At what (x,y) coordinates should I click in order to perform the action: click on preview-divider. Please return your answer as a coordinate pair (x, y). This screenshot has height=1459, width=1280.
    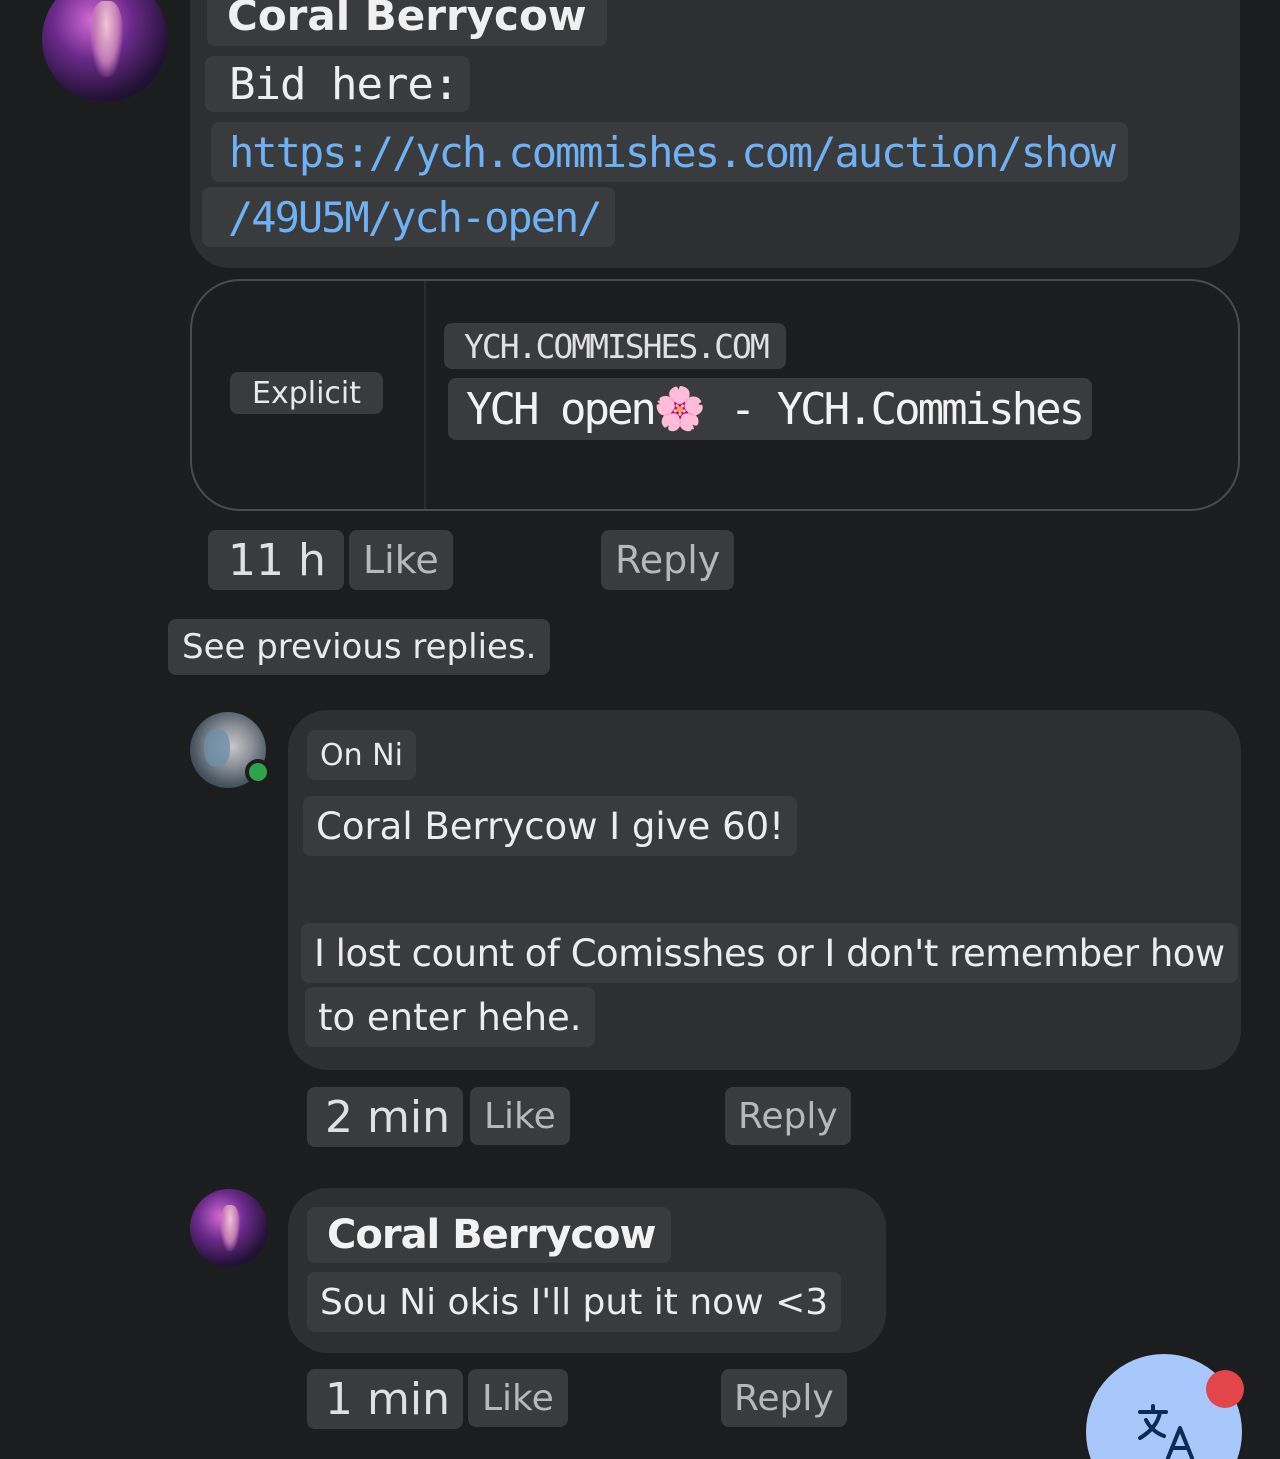
    Looking at the image, I should click on (425, 395).